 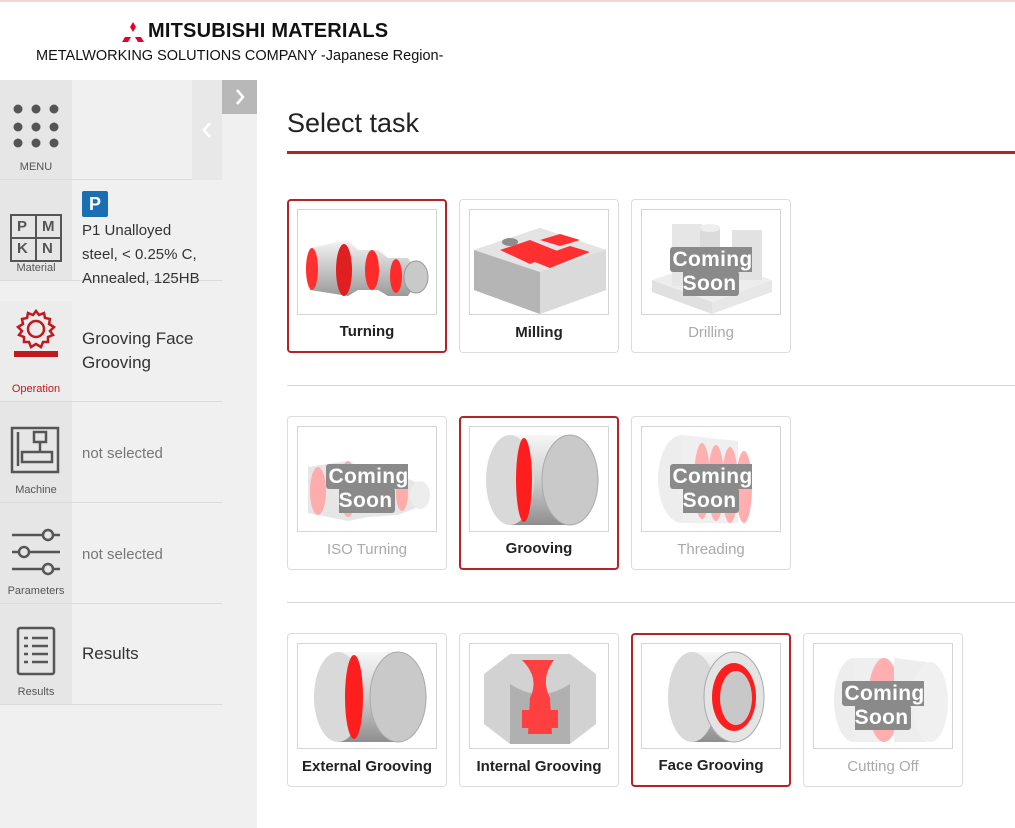 I want to click on operation-tile: Operation, so click(x=36, y=351).